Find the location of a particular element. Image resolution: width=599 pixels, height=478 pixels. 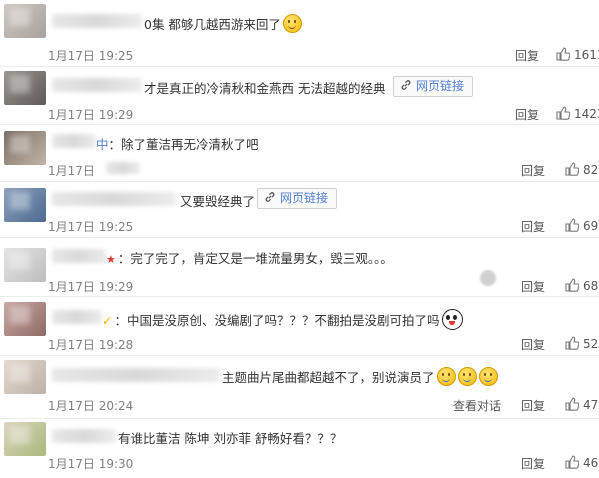

comment-time: 1月17日 19:30 is located at coordinates (91, 464).